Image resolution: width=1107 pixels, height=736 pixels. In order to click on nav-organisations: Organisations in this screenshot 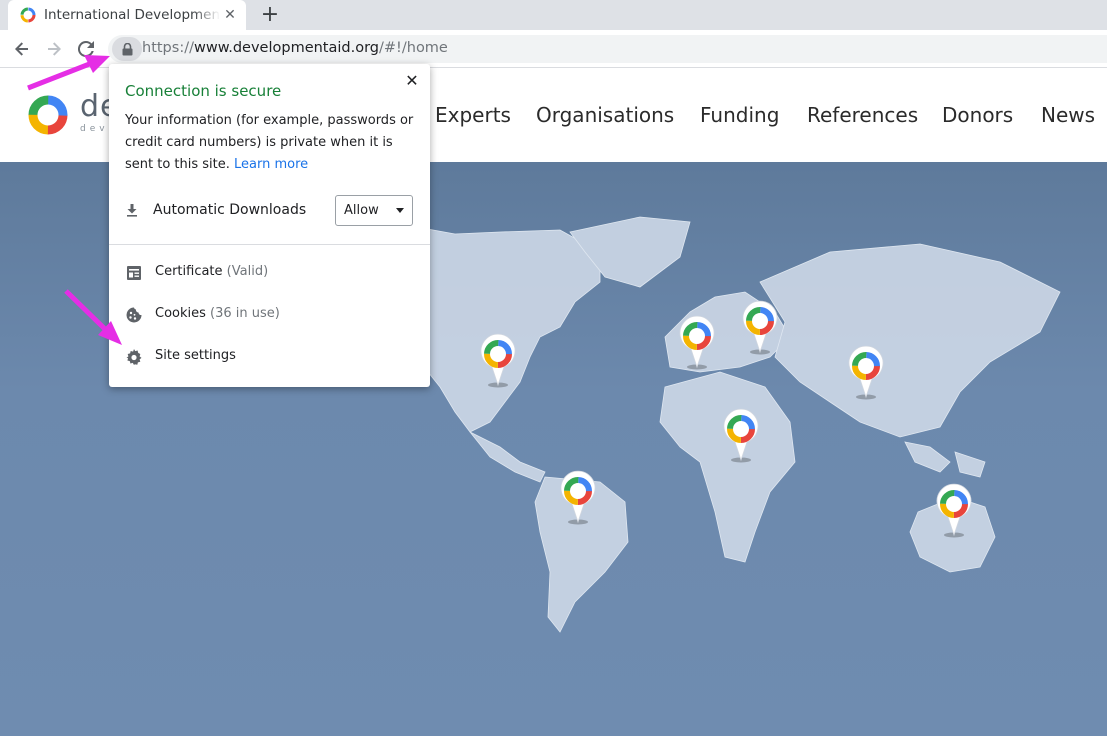, I will do `click(605, 115)`.